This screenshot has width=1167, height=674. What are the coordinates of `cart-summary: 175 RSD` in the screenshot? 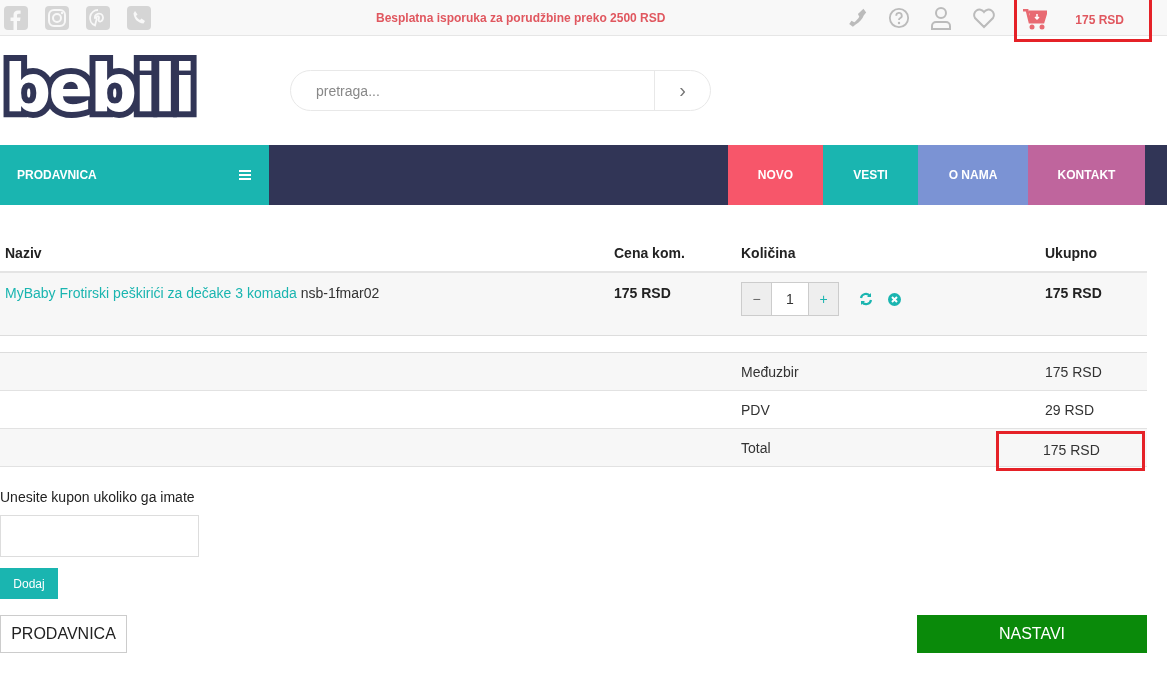 It's located at (1083, 21).